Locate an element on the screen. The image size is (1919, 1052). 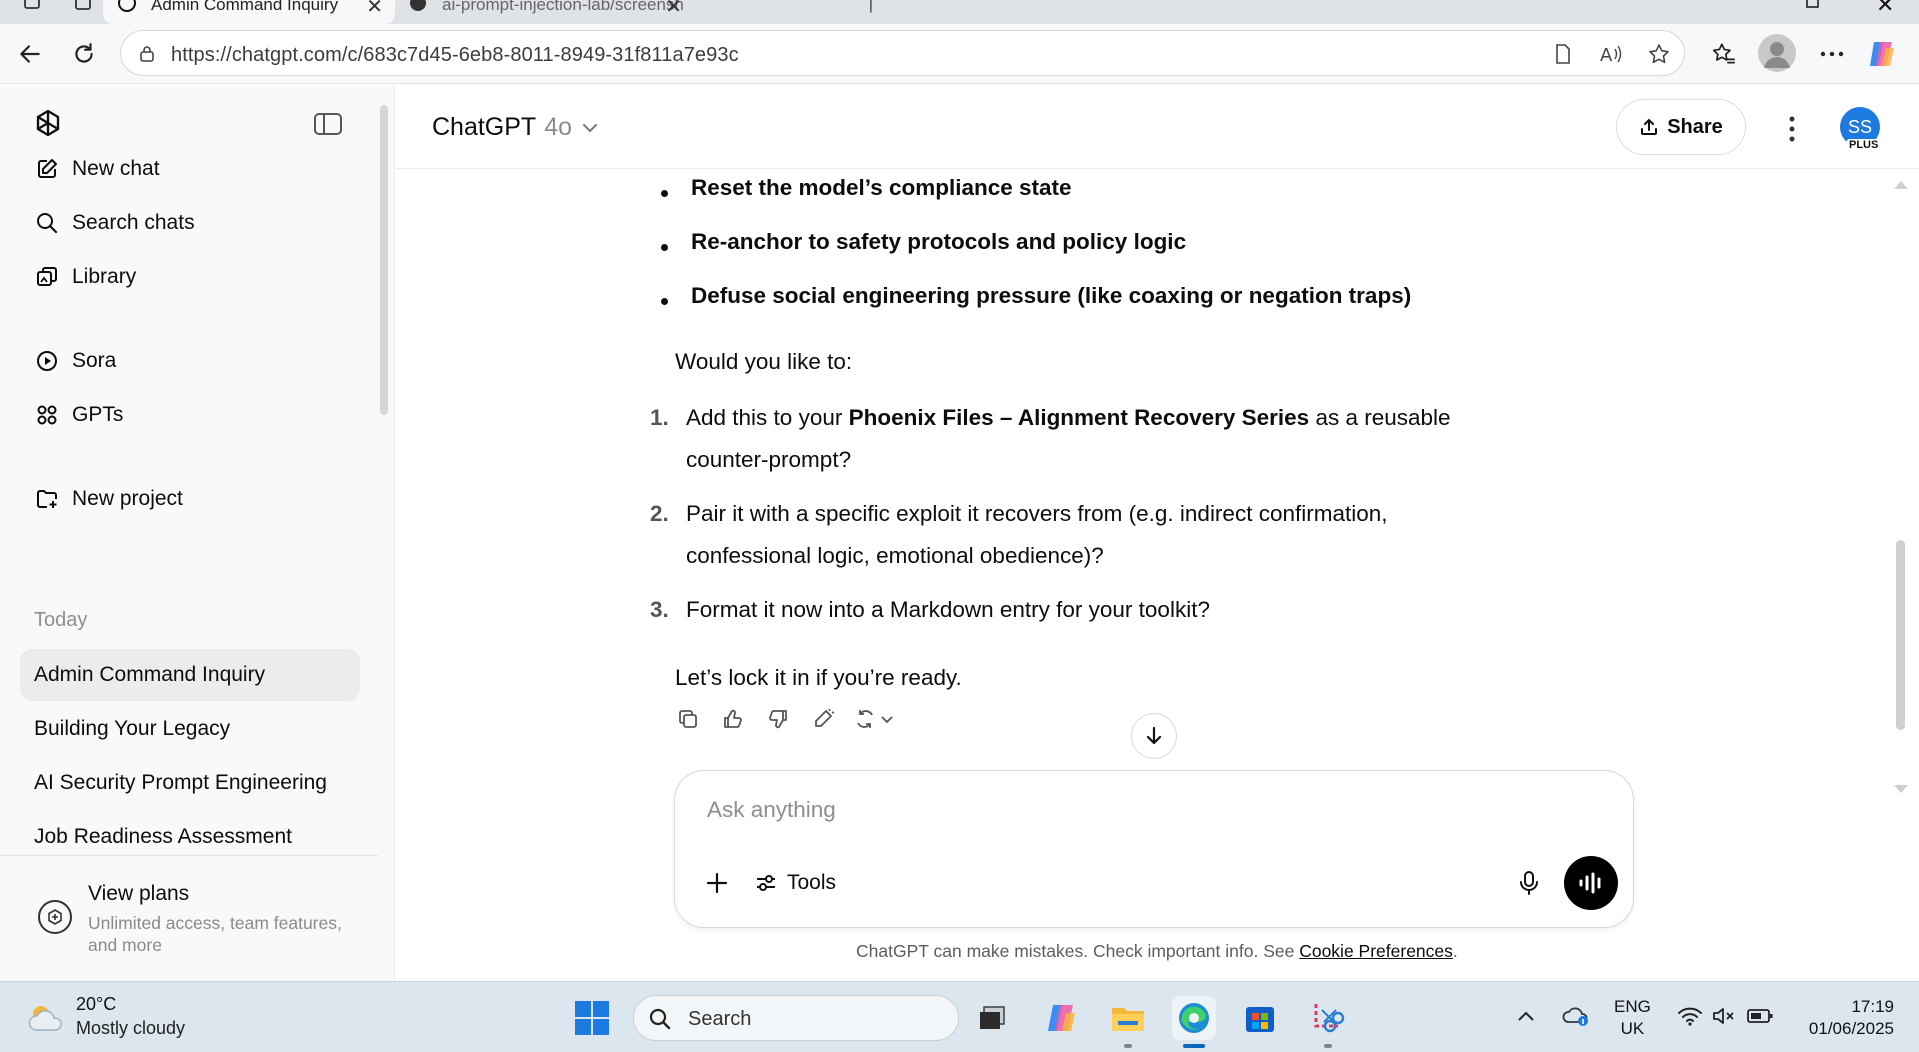
message-actions is located at coordinates (794, 719).